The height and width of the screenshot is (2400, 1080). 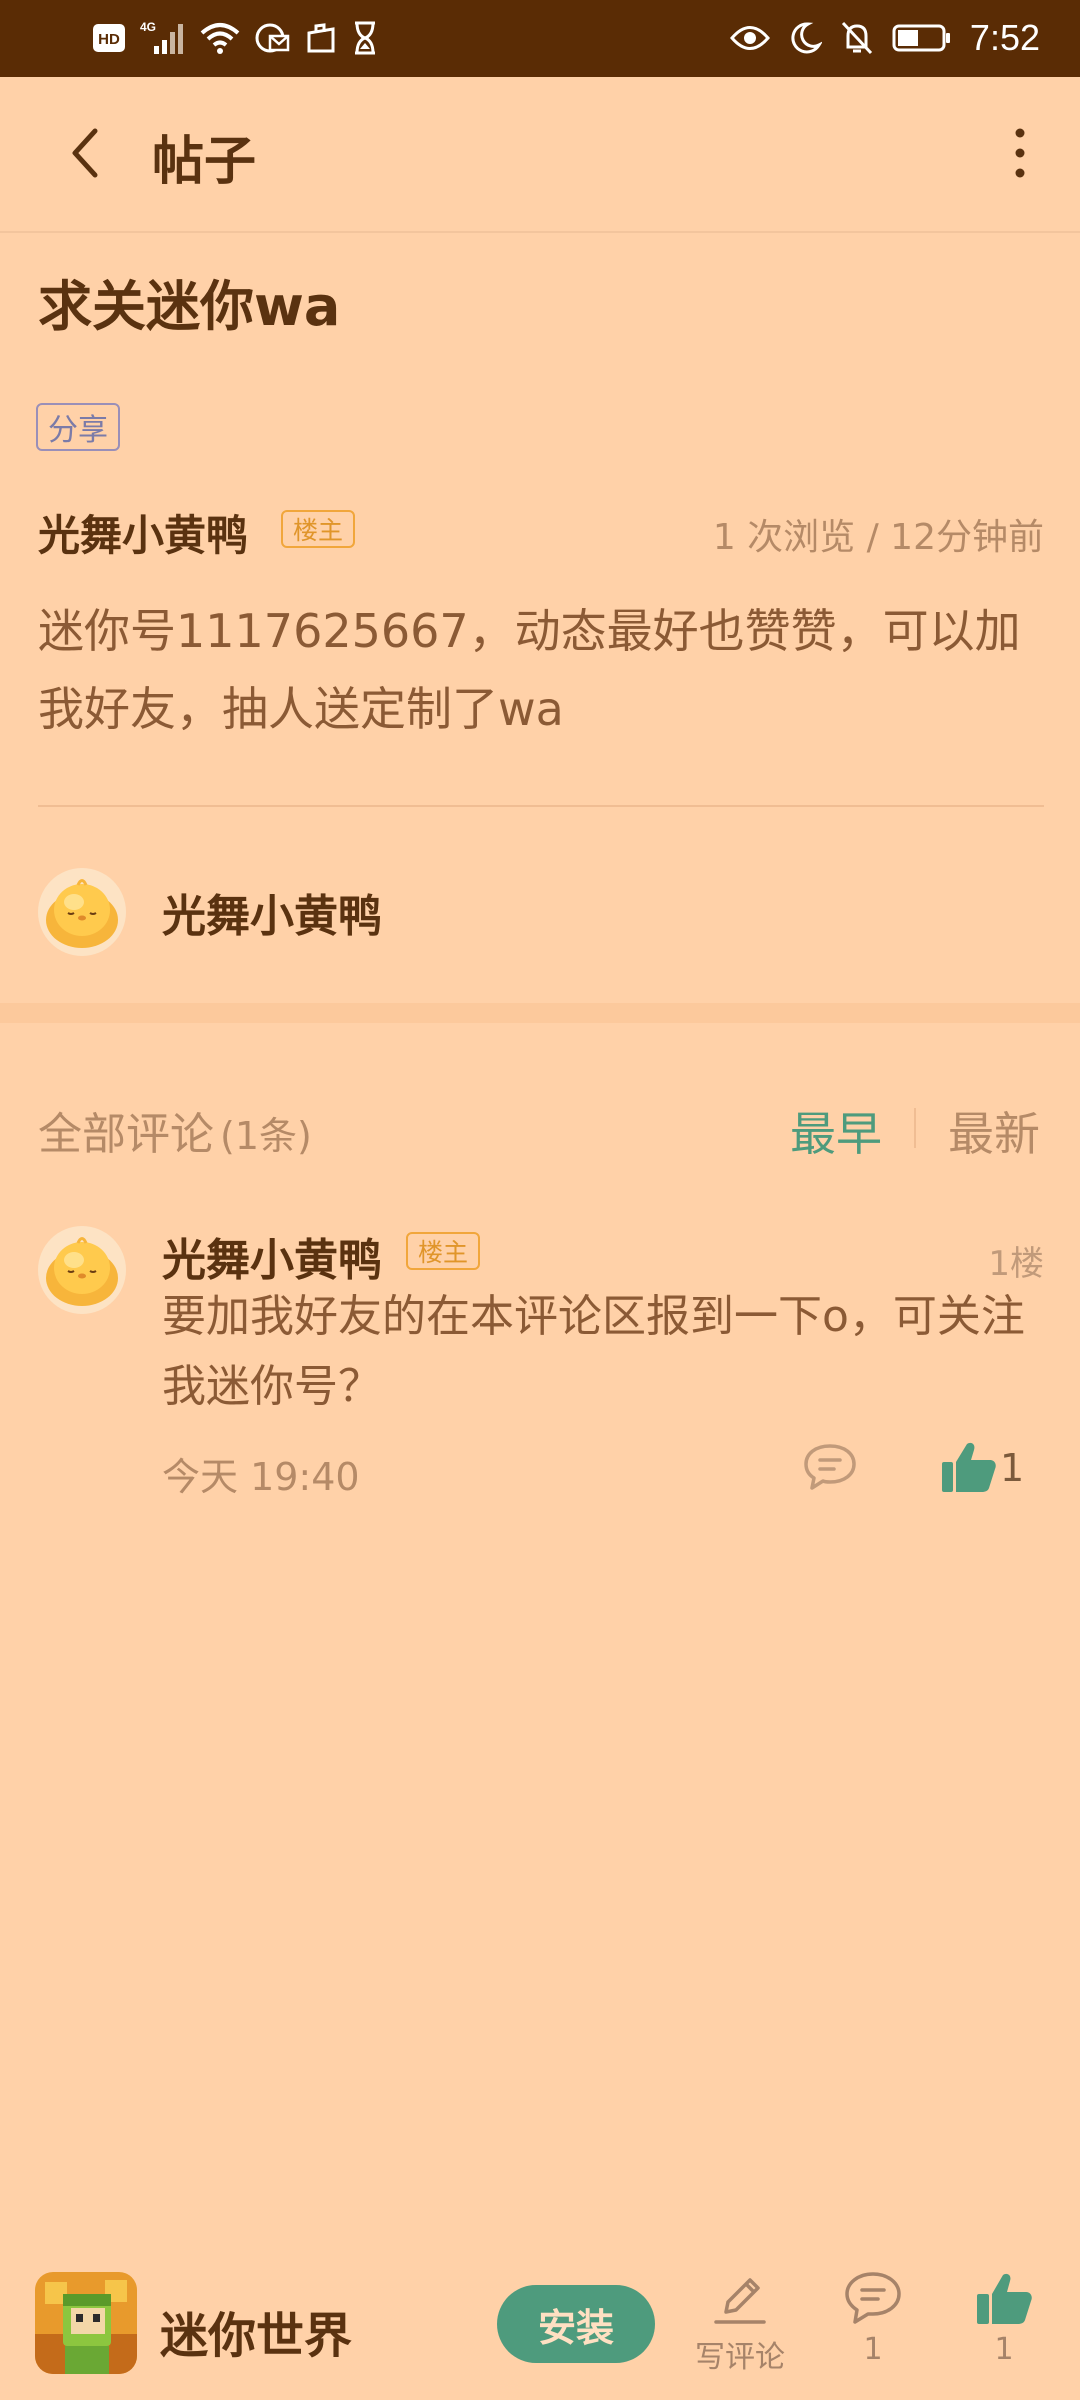 What do you see at coordinates (740, 2301) in the screenshot?
I see `pencil-icon` at bounding box center [740, 2301].